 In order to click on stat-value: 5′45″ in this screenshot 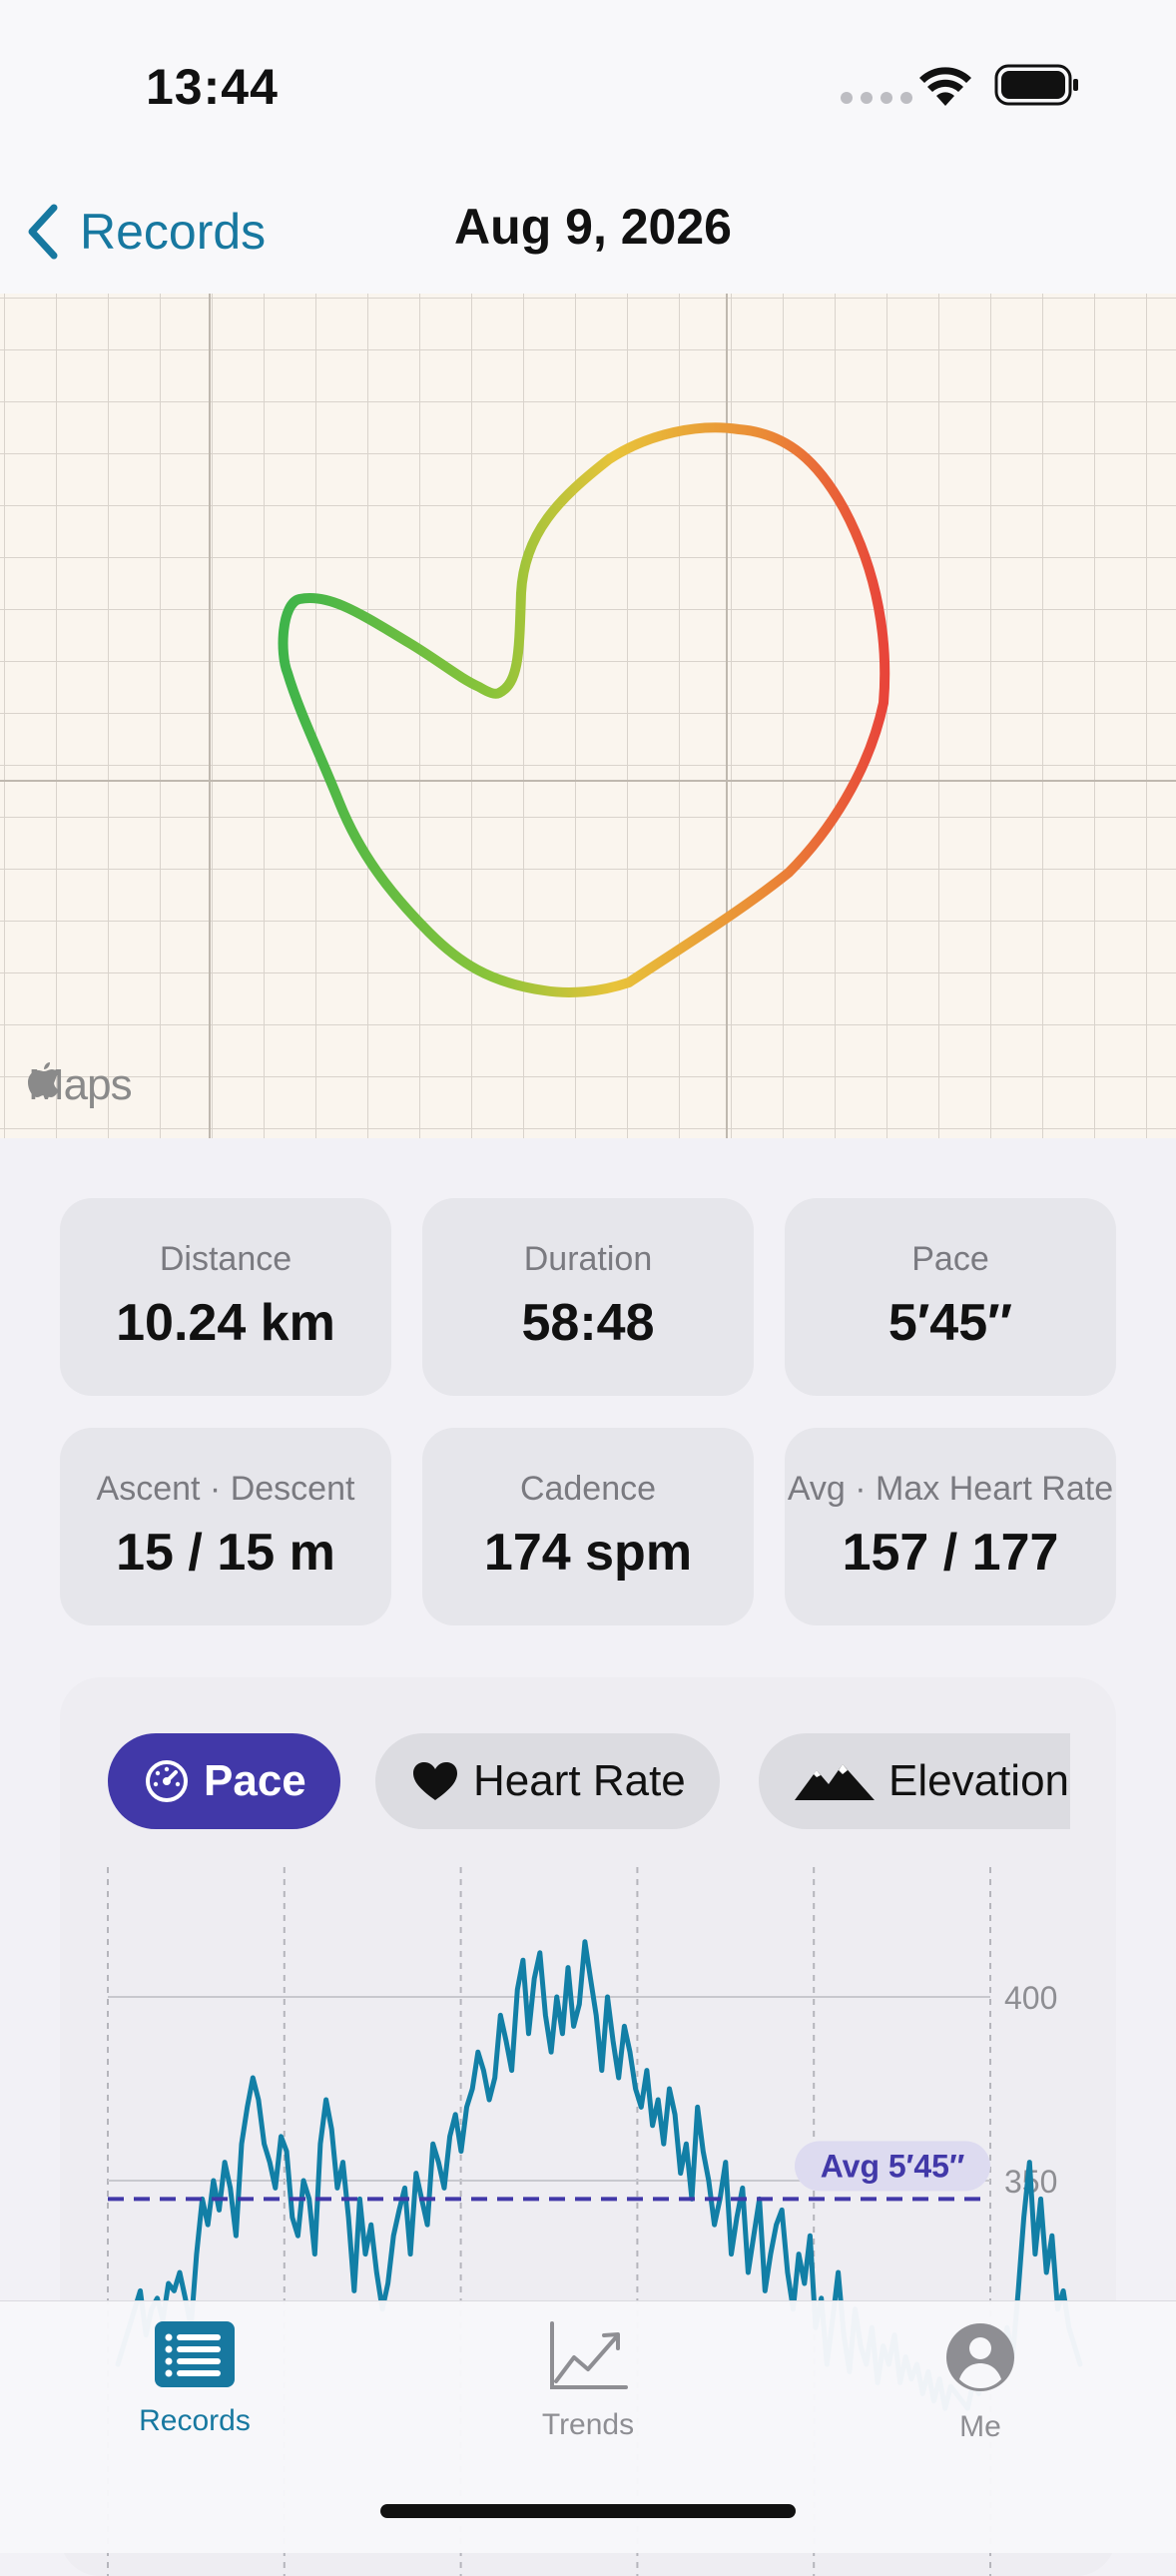, I will do `click(950, 1323)`.